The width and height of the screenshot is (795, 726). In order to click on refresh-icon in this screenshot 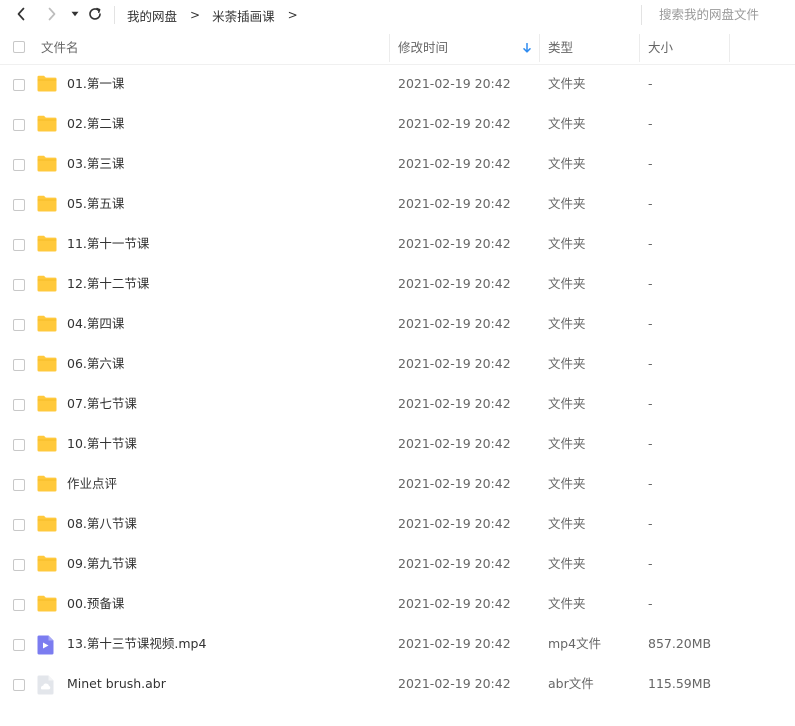, I will do `click(95, 13)`.